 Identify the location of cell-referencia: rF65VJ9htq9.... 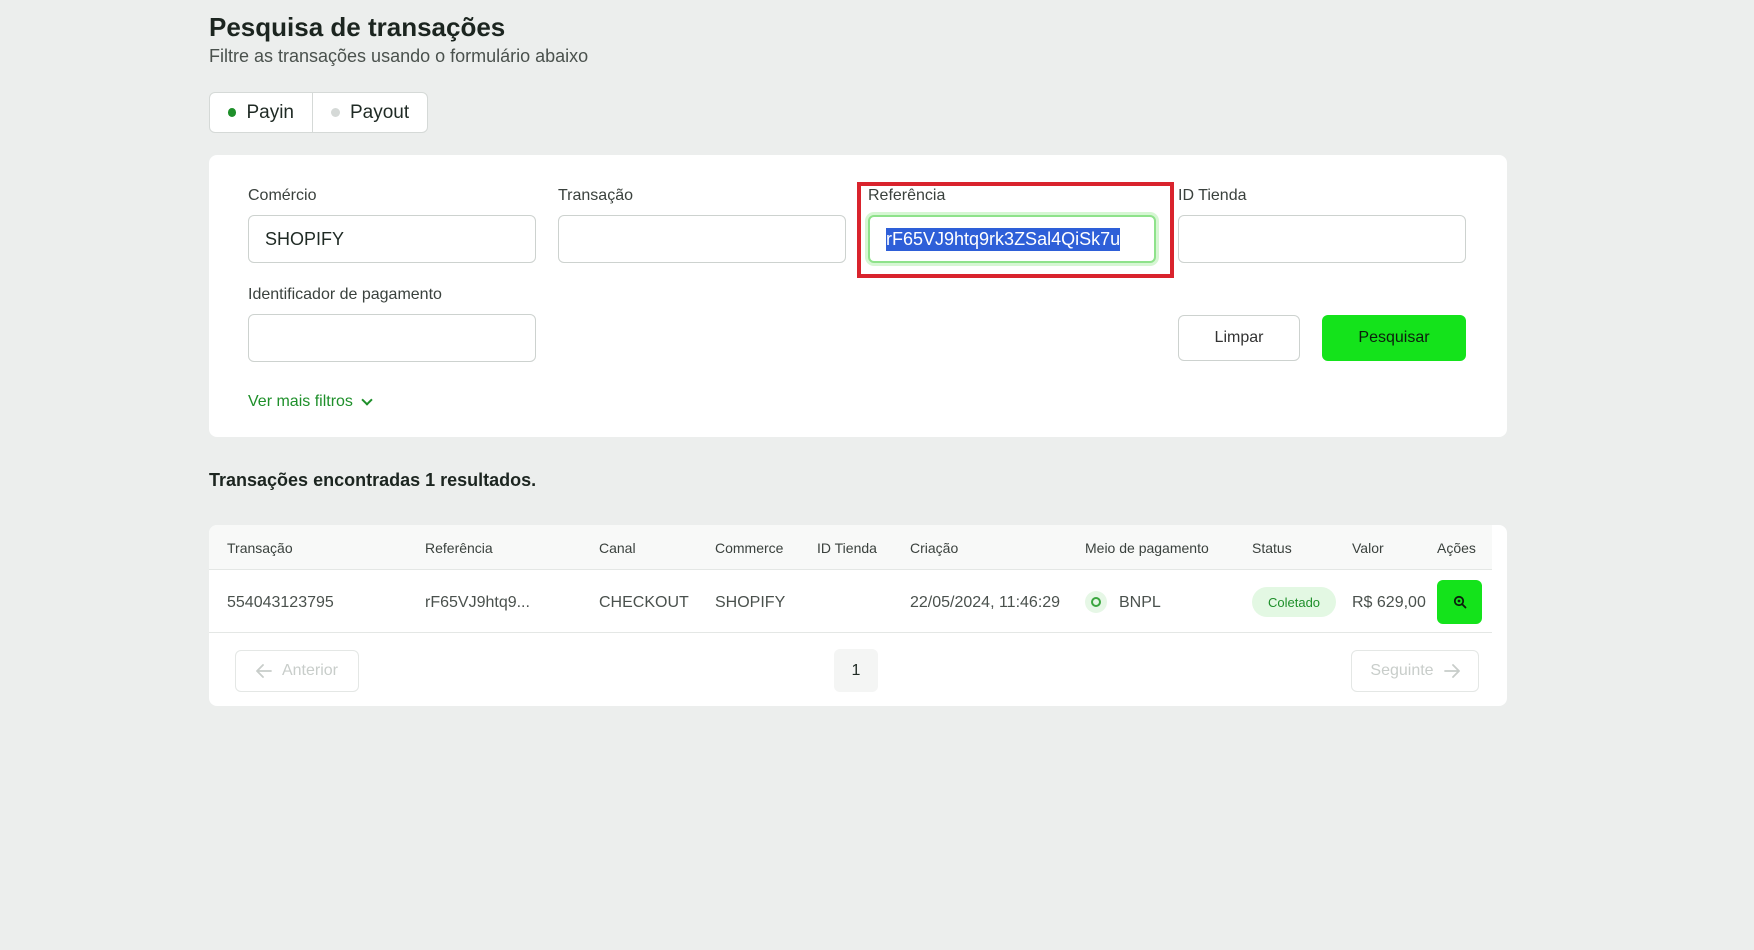
(477, 602).